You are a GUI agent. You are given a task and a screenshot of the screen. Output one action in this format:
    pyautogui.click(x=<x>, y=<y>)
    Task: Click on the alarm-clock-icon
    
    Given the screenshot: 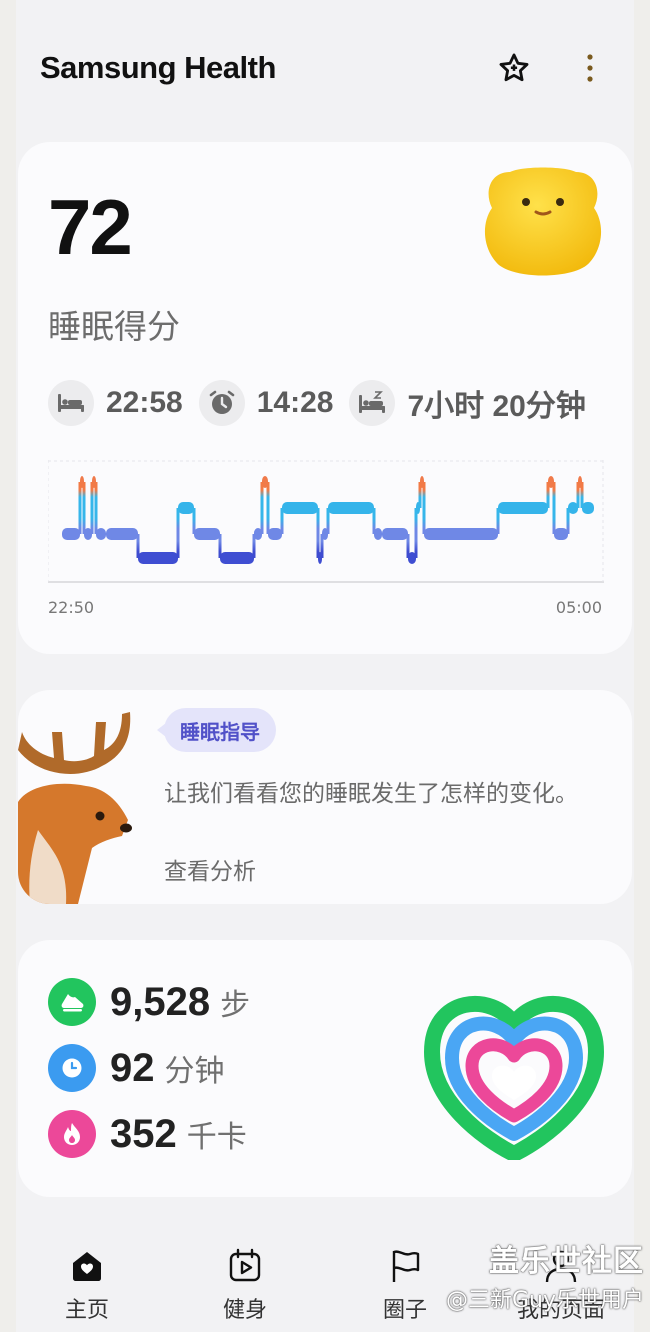 What is the action you would take?
    pyautogui.click(x=221, y=403)
    